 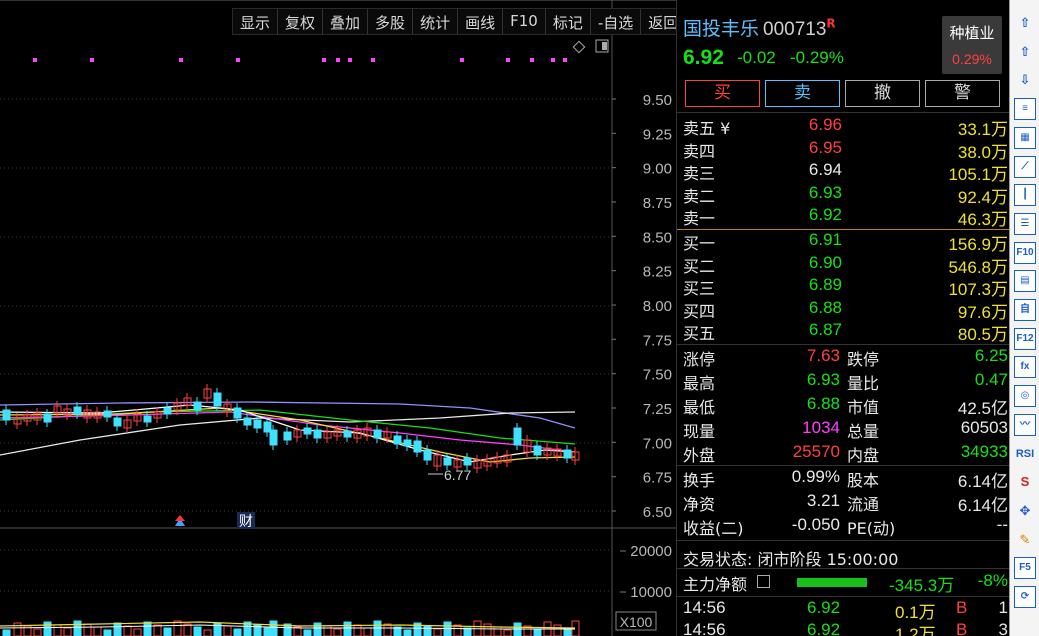 What do you see at coordinates (616, 21) in the screenshot?
I see `toolbar-item-8: -自选` at bounding box center [616, 21].